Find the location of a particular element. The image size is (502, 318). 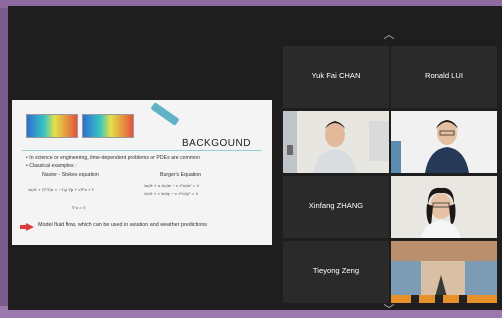

burgers-equation: ∂v/∂t + v ∂v/∂y − ν ∂²v/∂y² = 0 is located at coordinates (171, 194).